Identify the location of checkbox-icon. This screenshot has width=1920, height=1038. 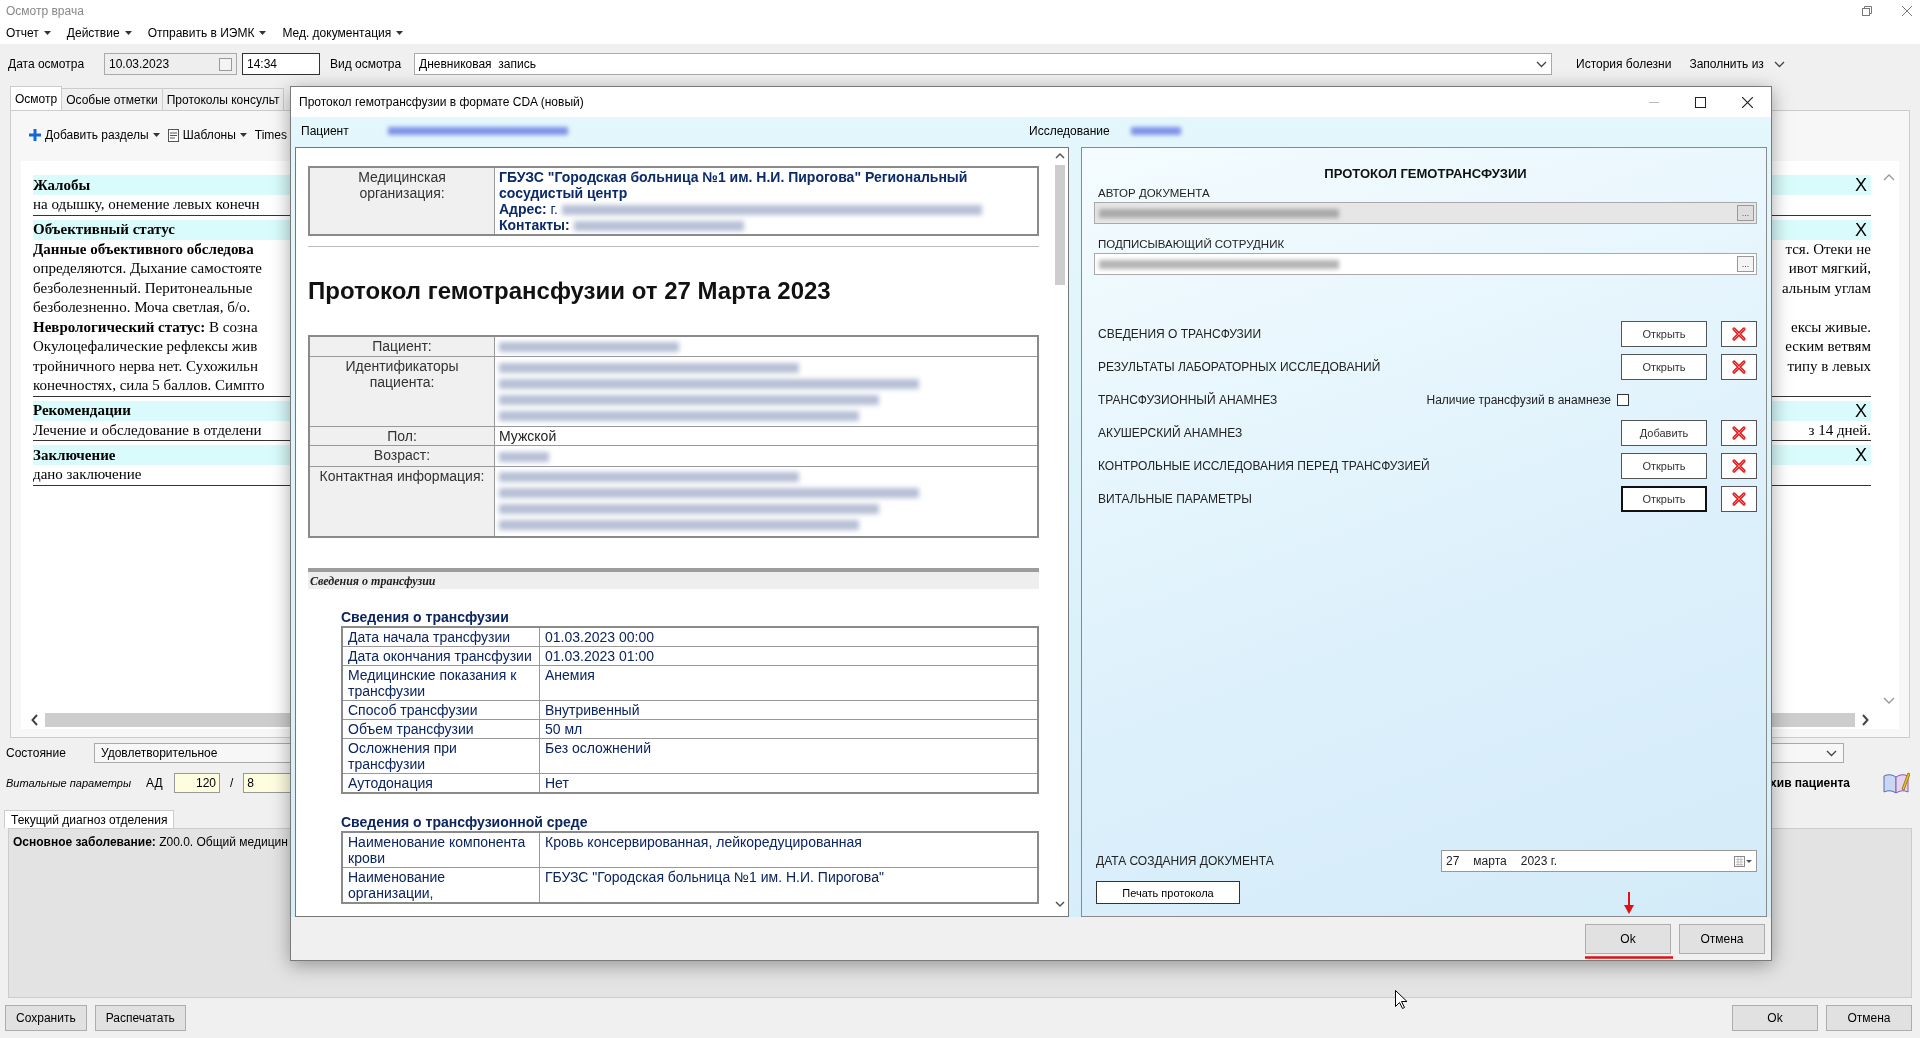
(225, 64).